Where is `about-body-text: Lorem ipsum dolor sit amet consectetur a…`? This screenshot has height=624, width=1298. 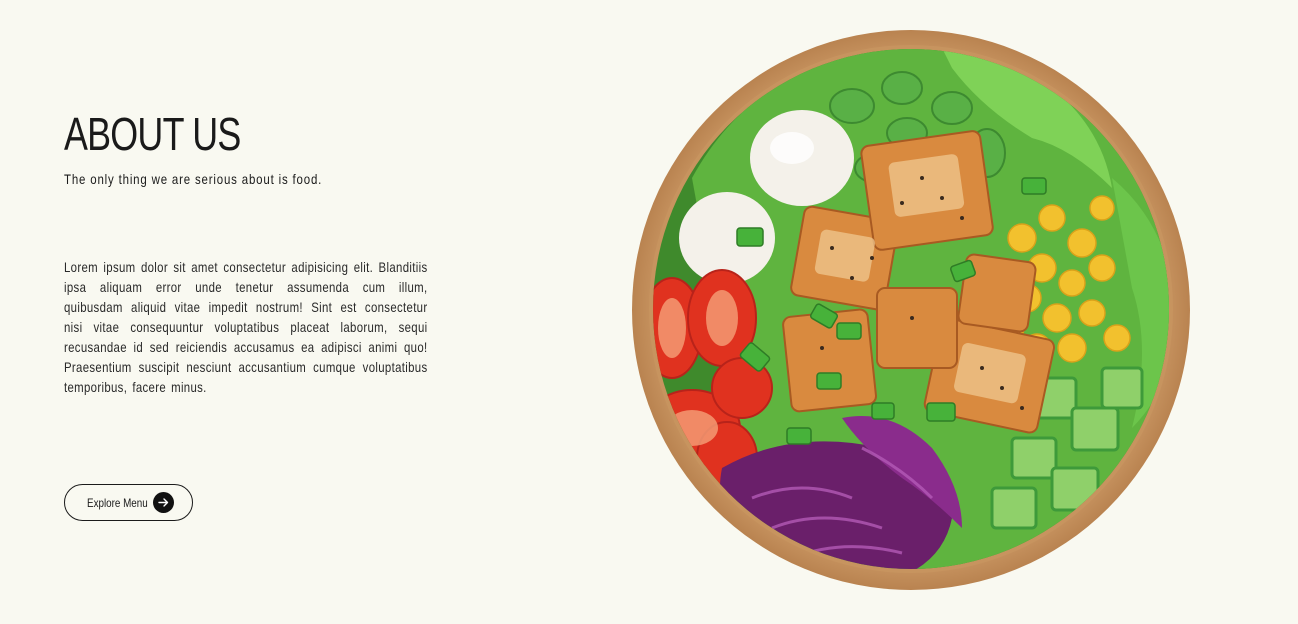
about-body-text: Lorem ipsum dolor sit amet consectetur a… is located at coordinates (246, 327).